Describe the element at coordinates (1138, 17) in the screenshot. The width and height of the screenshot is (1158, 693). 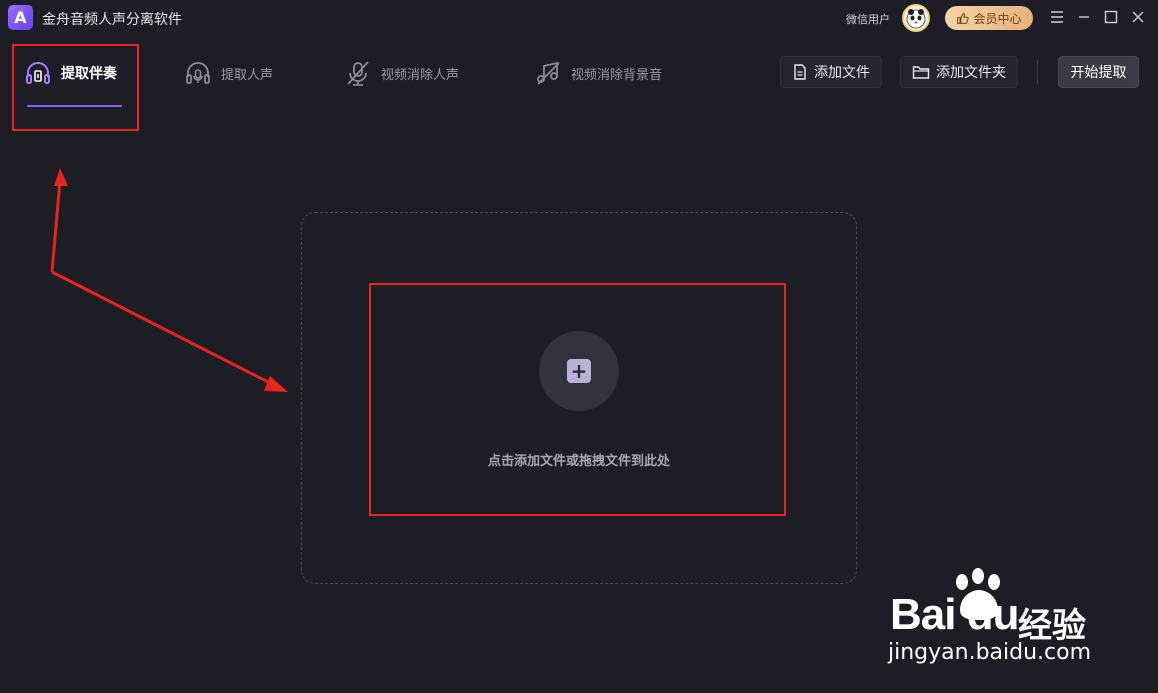
I see `close-icon` at that location.